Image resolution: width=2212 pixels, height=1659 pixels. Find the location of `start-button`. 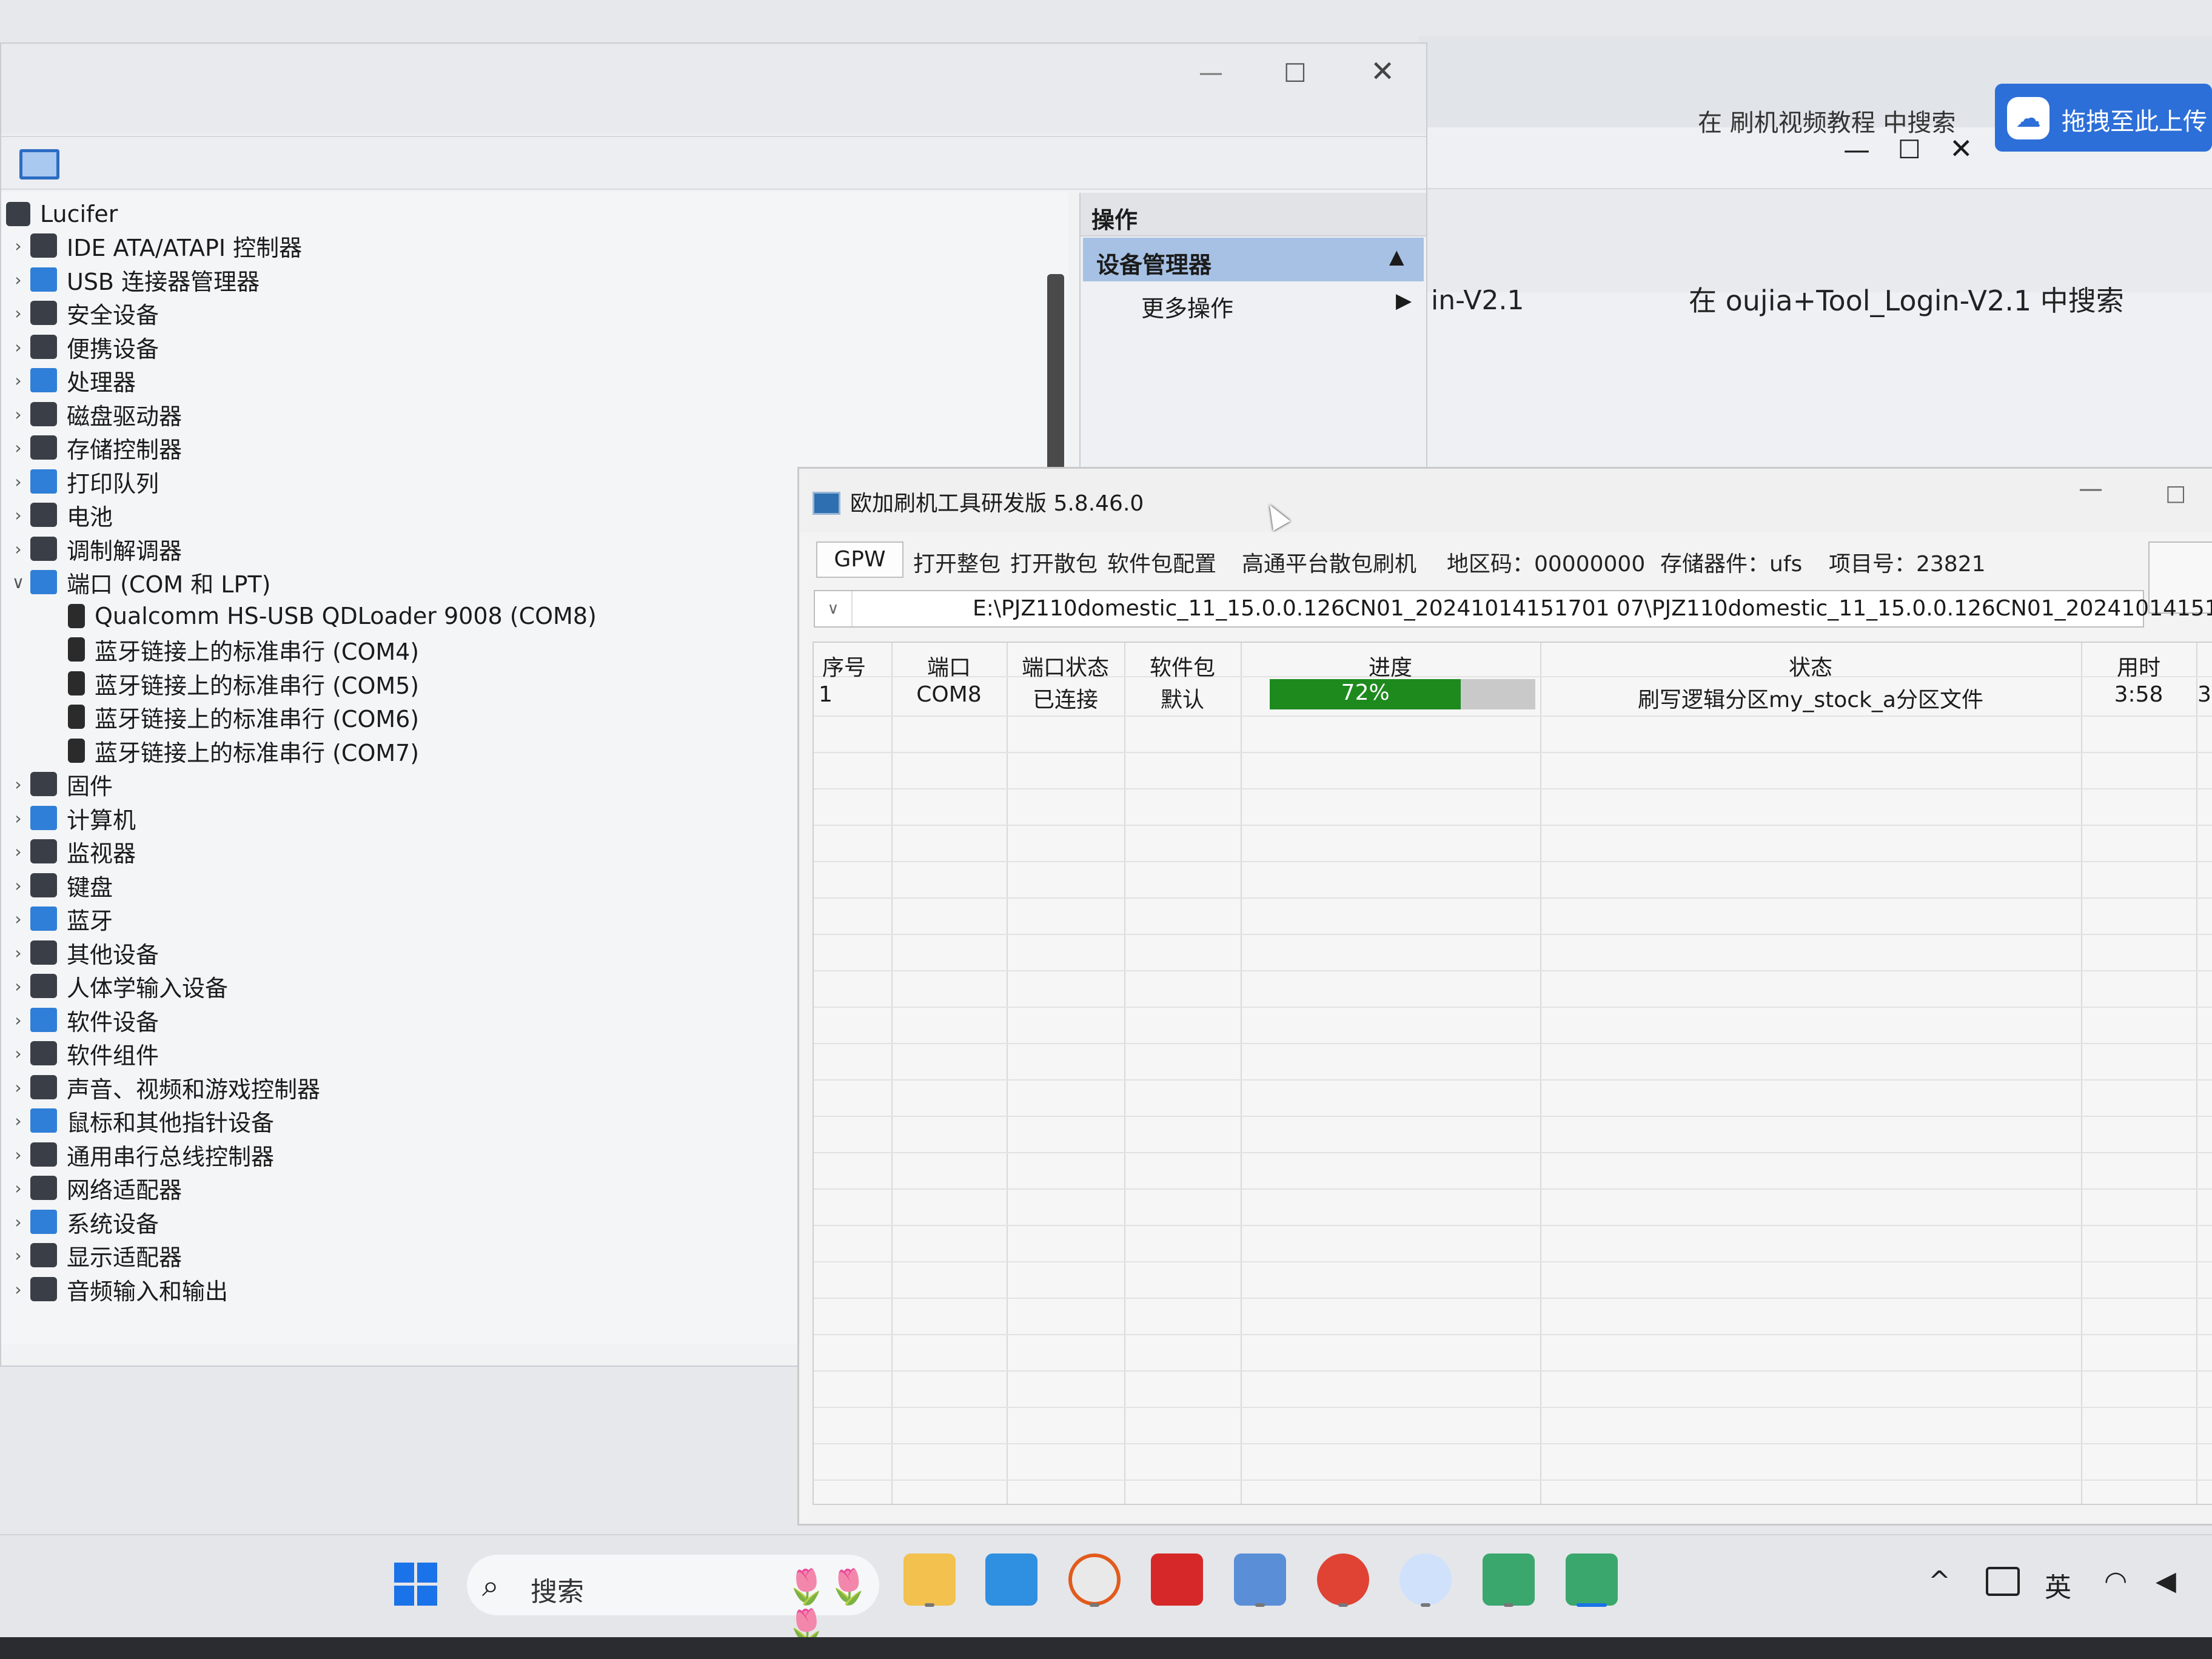

start-button is located at coordinates (416, 1584).